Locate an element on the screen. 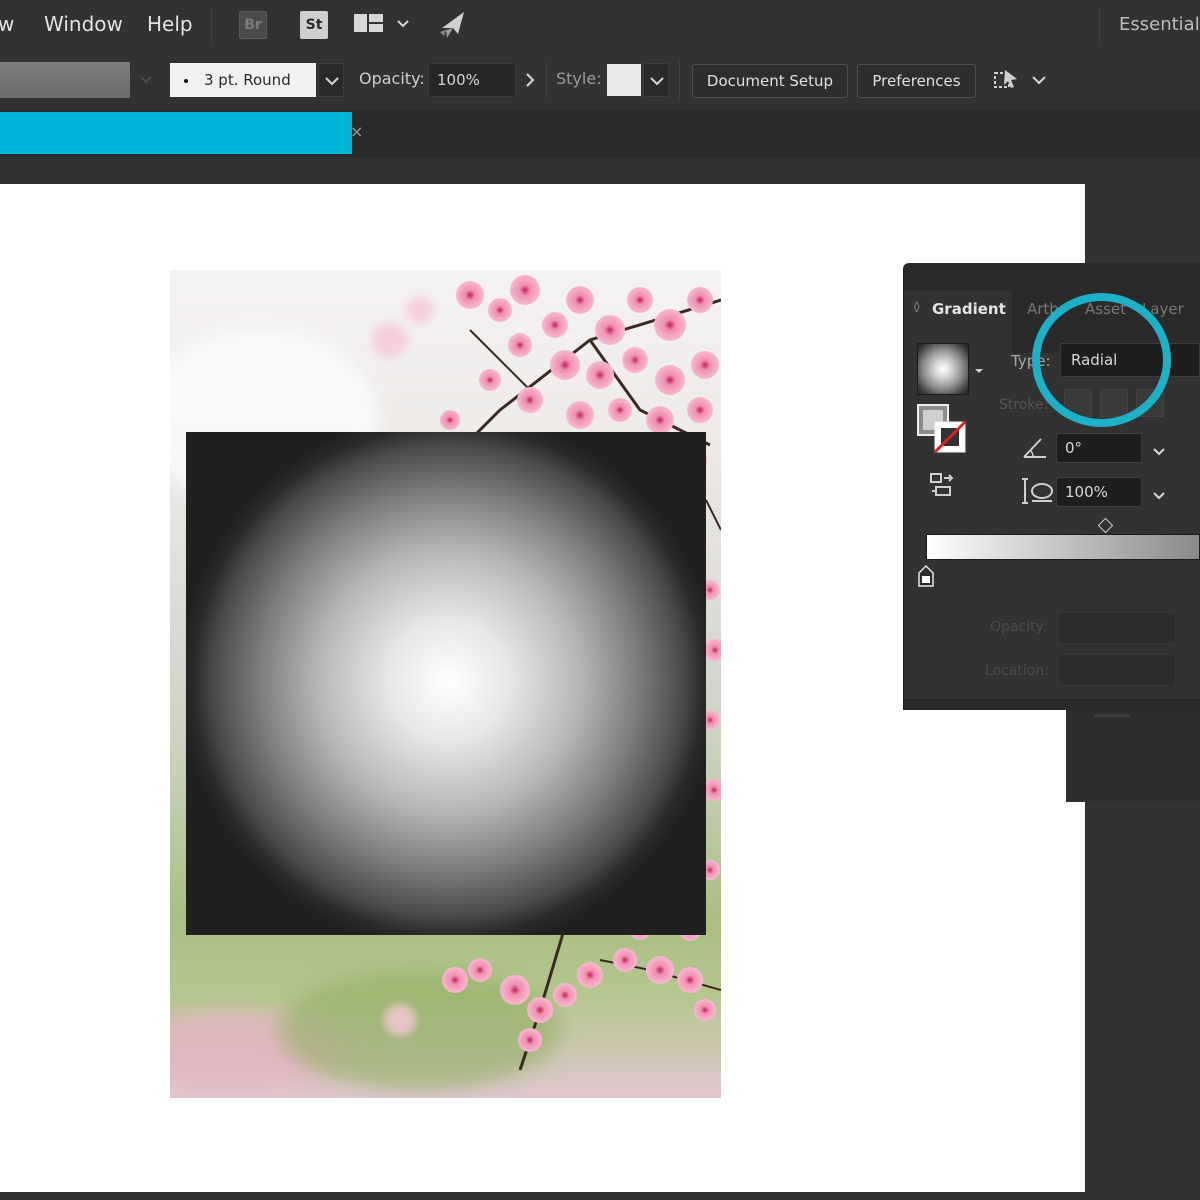 This screenshot has height=1200, width=1200. menu-help: Help is located at coordinates (170, 24).